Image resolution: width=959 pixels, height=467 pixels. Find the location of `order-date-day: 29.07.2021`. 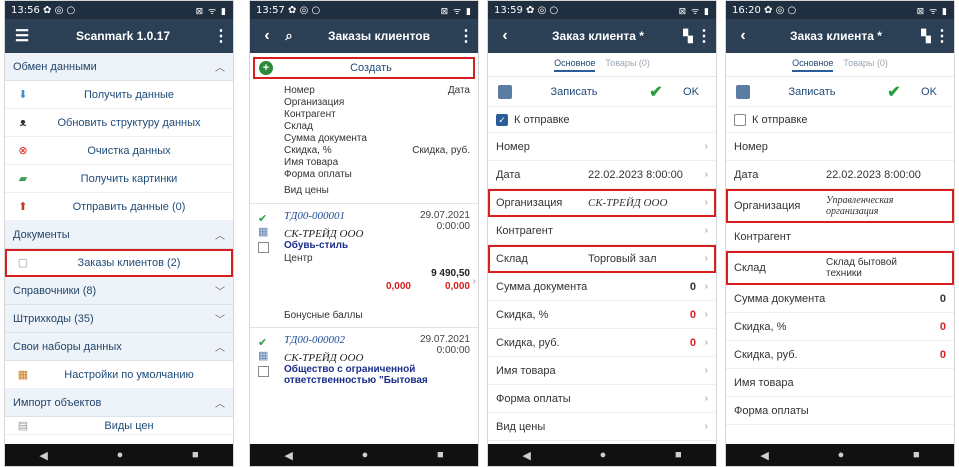

order-date-day: 29.07.2021 is located at coordinates (444, 215).